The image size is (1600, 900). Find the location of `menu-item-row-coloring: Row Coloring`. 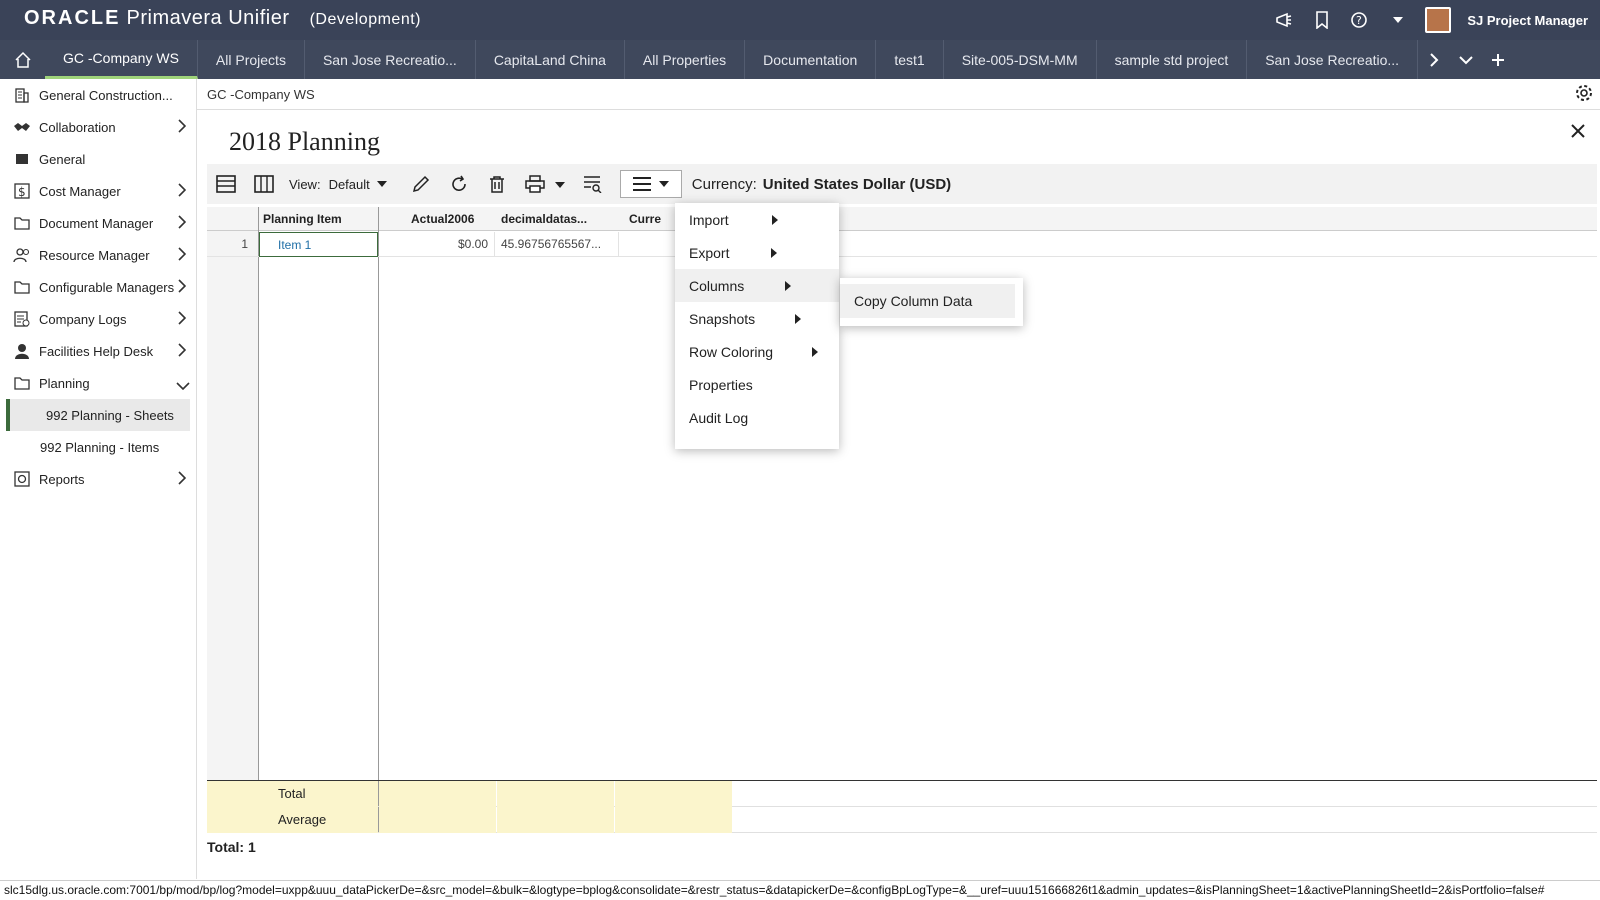

menu-item-row-coloring: Row Coloring is located at coordinates (757, 351).